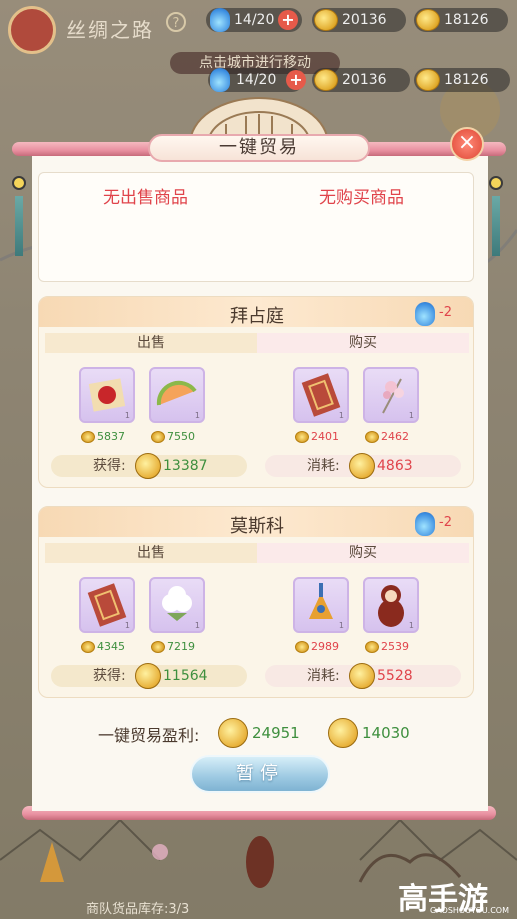 Image resolution: width=517 pixels, height=919 pixels. I want to click on coins-value: 20136, so click(364, 80).